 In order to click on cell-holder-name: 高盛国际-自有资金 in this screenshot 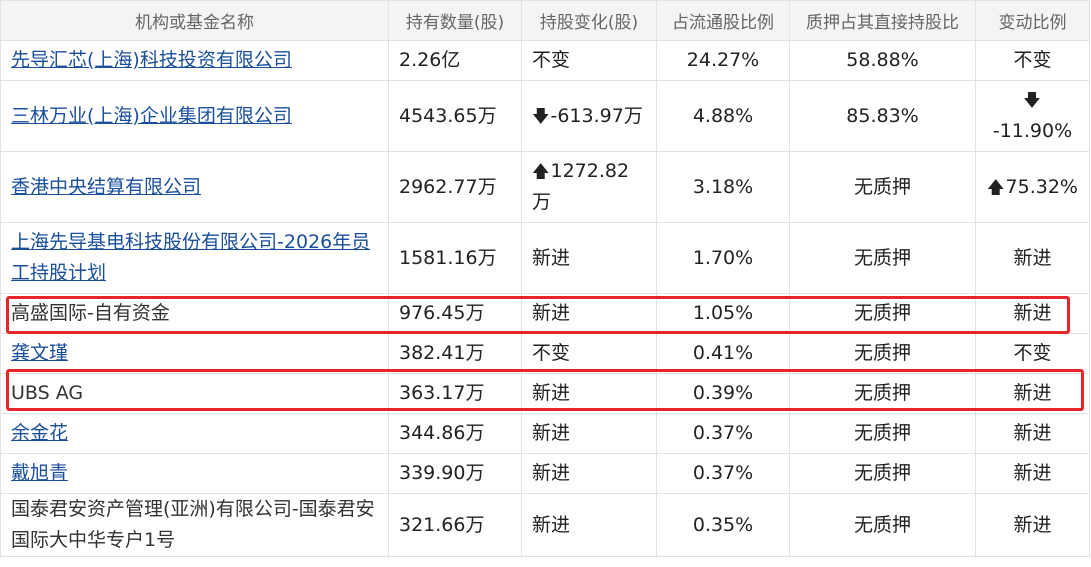, I will do `click(194, 313)`.